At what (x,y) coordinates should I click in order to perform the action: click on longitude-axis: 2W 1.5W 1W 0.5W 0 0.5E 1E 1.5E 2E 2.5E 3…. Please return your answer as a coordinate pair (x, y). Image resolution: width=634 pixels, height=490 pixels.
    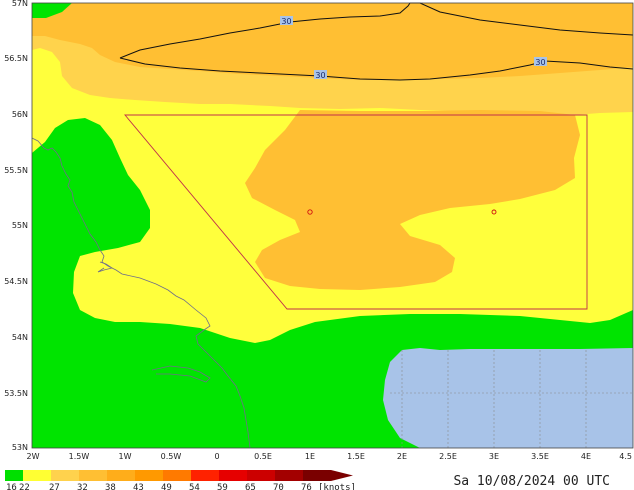
    Looking at the image, I should click on (330, 456).